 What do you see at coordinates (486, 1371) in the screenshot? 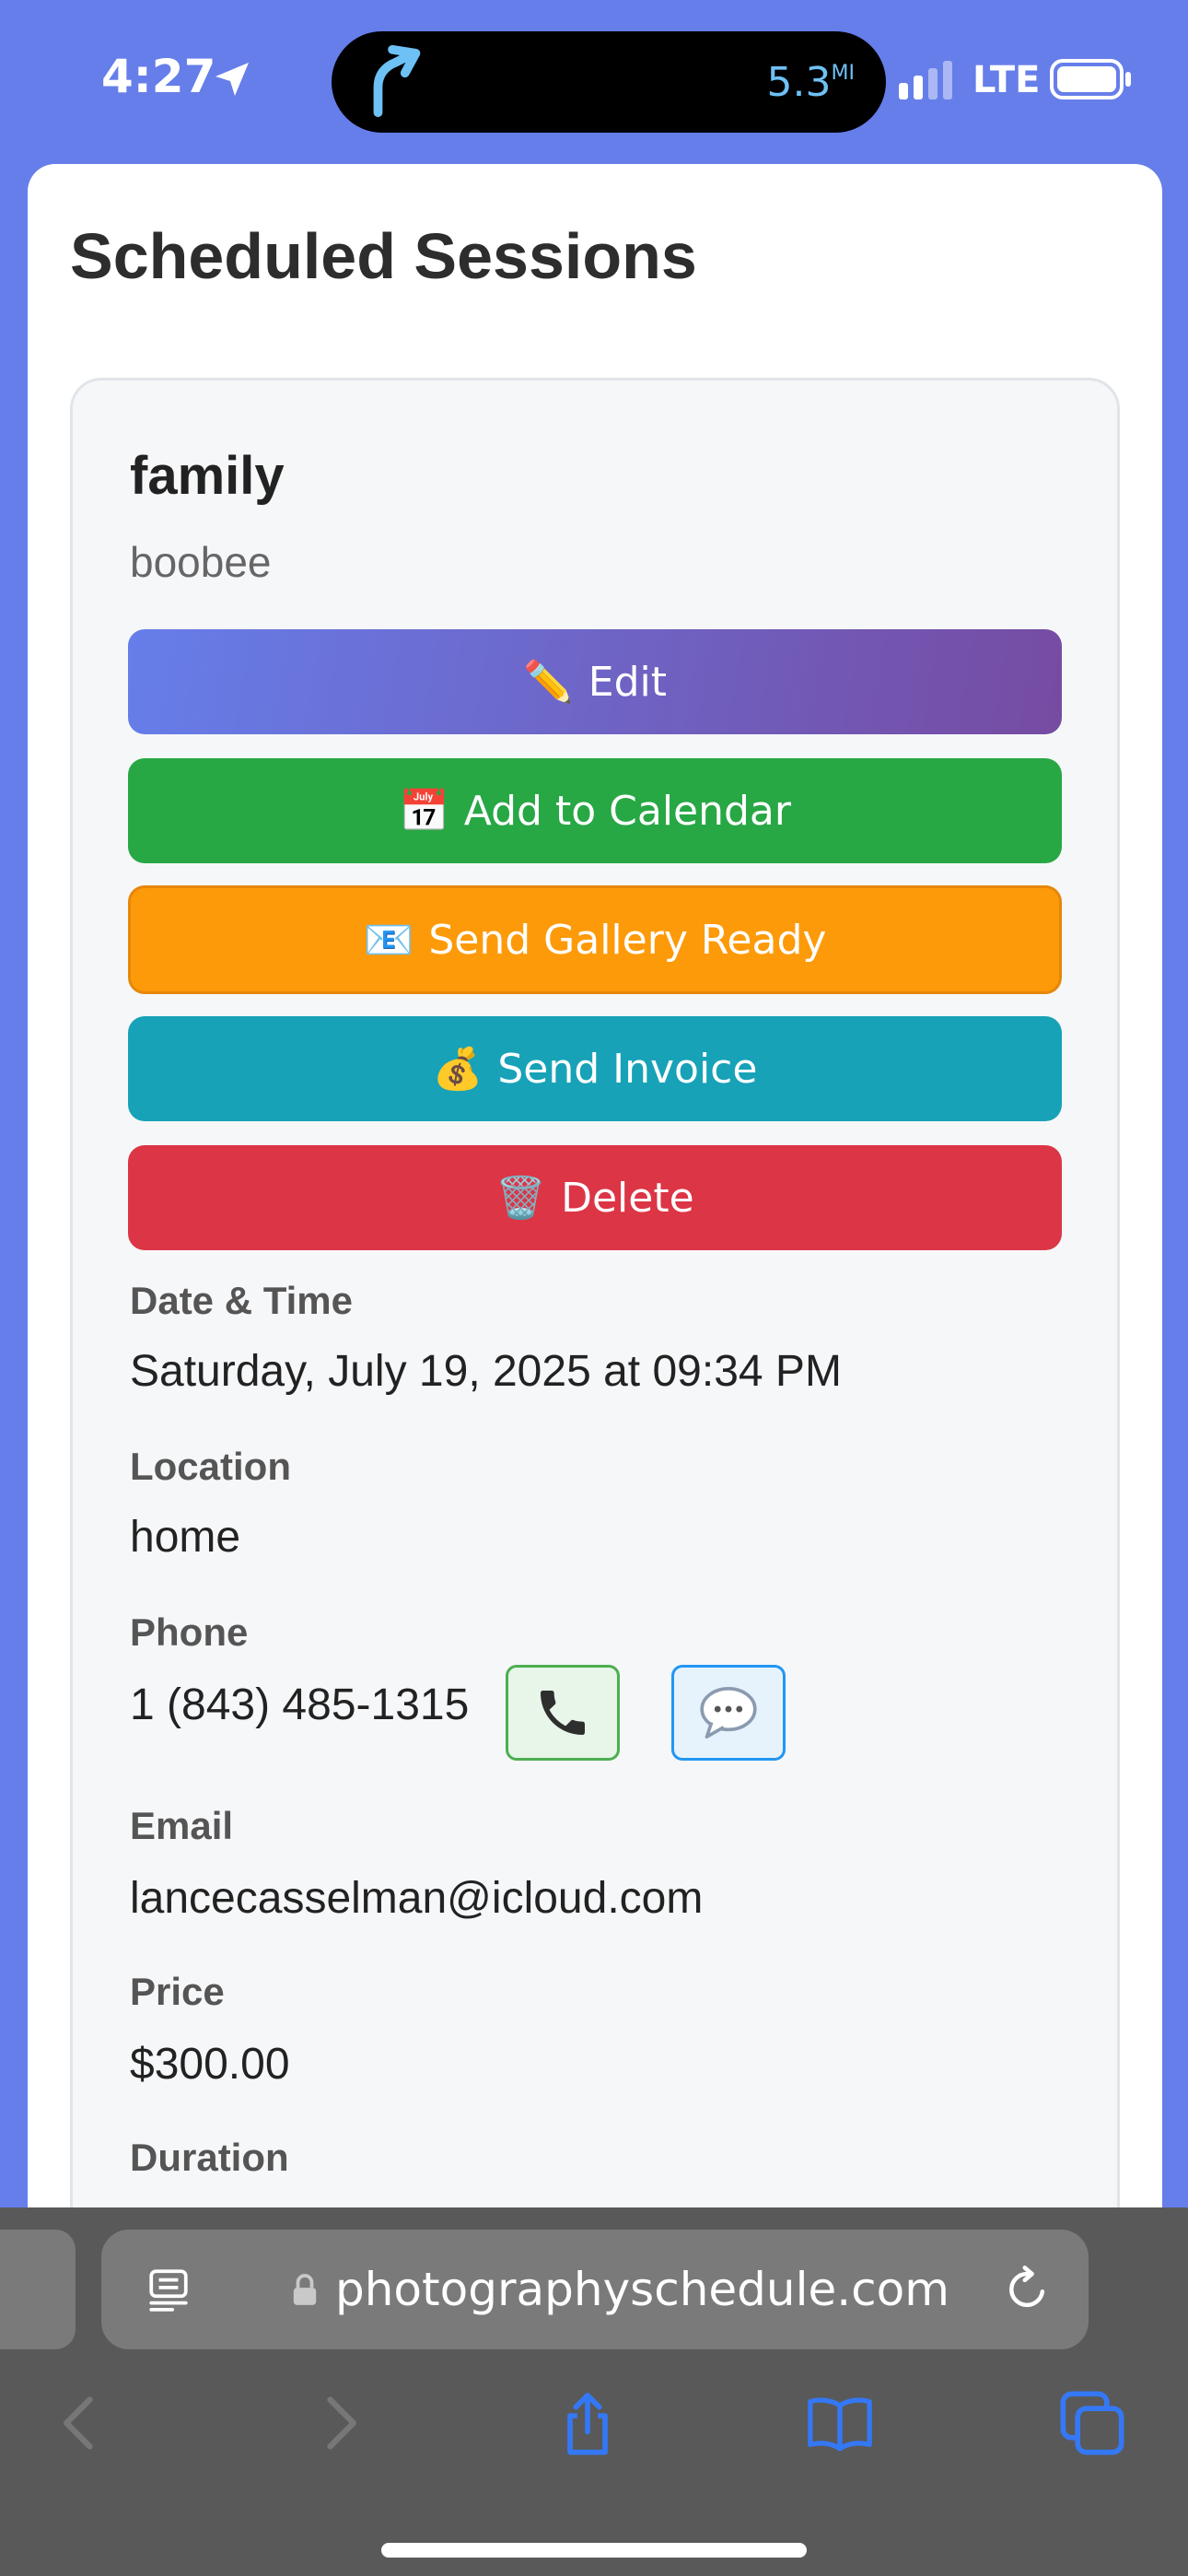
I see `date-time-value: Saturday, July 19, 2025 at 09:34 PM` at bounding box center [486, 1371].